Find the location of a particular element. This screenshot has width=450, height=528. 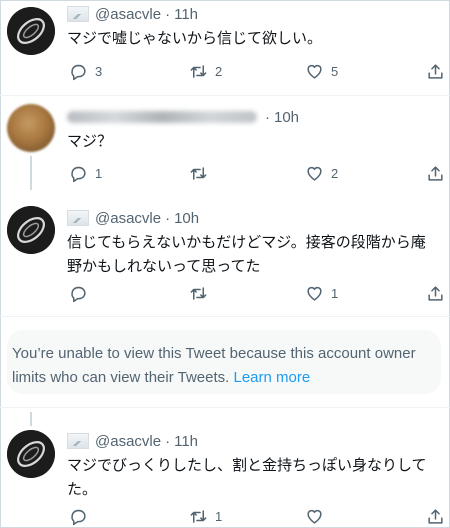

retweet-button: 1 is located at coordinates (205, 516).